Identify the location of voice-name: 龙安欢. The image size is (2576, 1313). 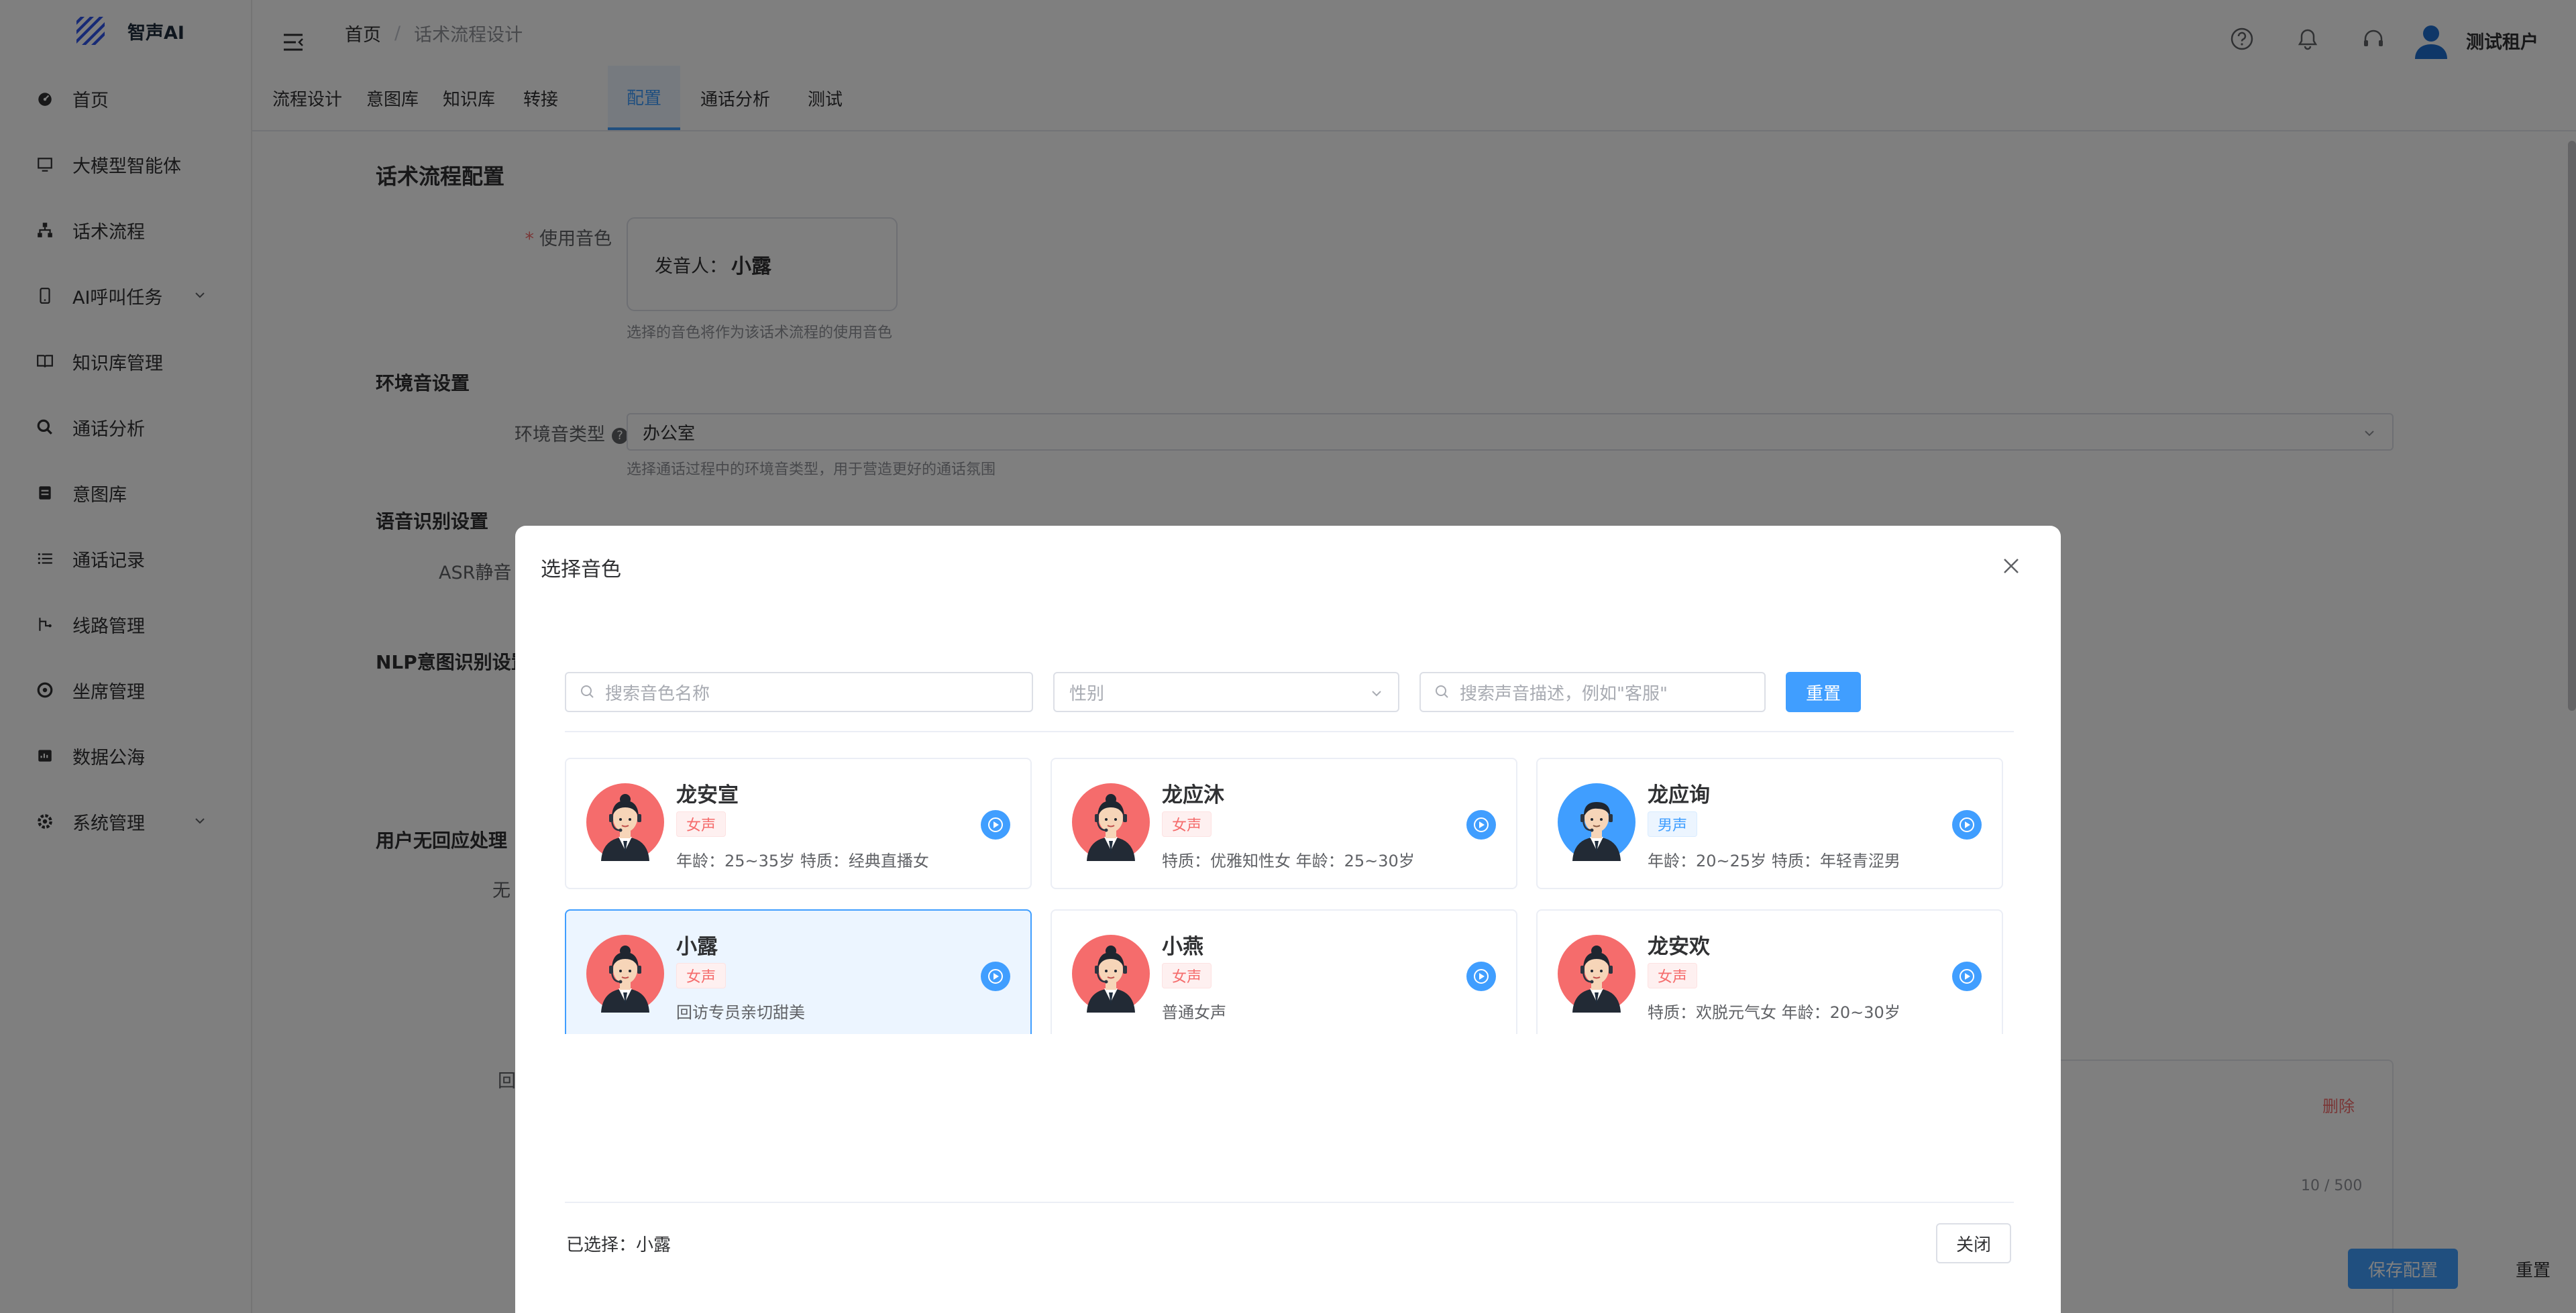
(1679, 947).